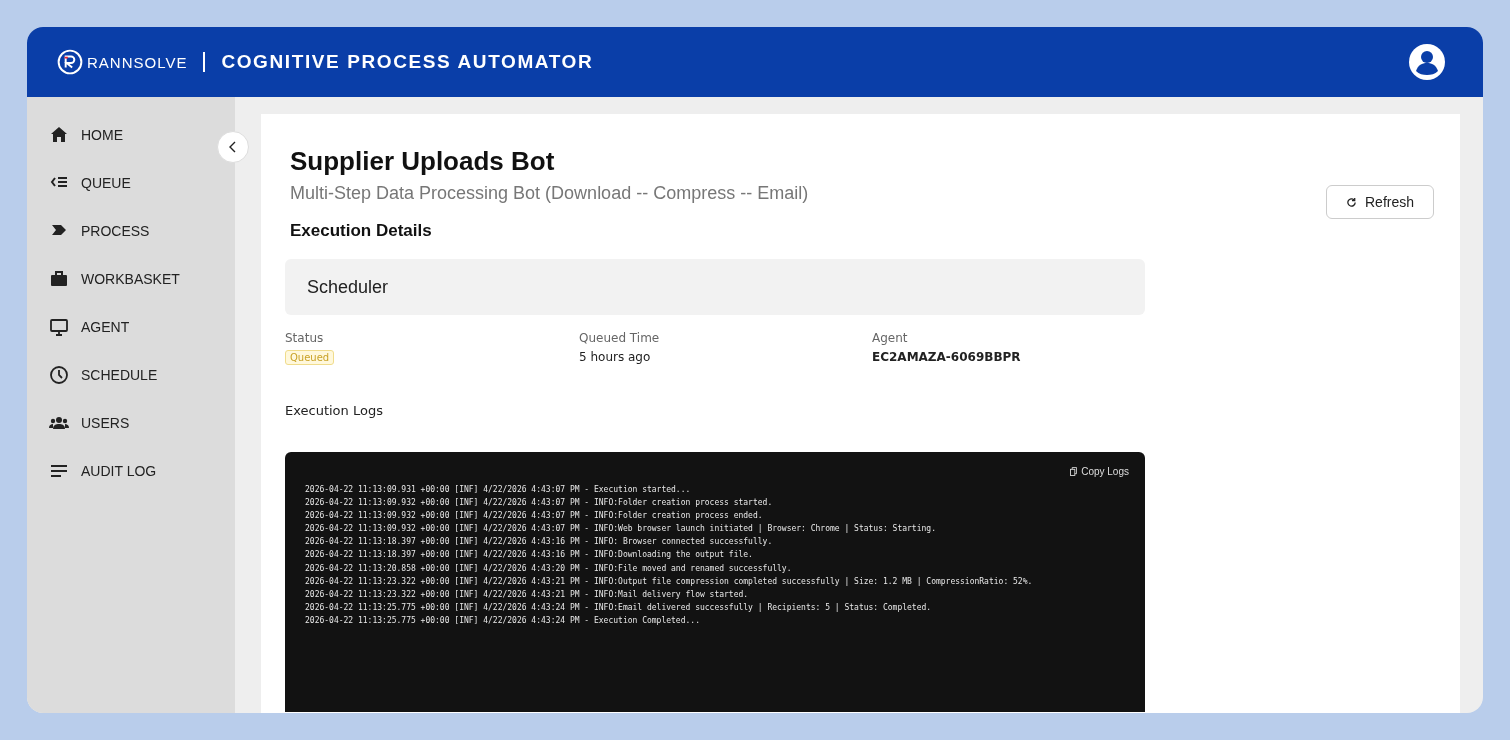 This screenshot has height=740, width=1510. Describe the element at coordinates (946, 357) in the screenshot. I see `field-value: EC2AMAZA-6069BBPR` at that location.